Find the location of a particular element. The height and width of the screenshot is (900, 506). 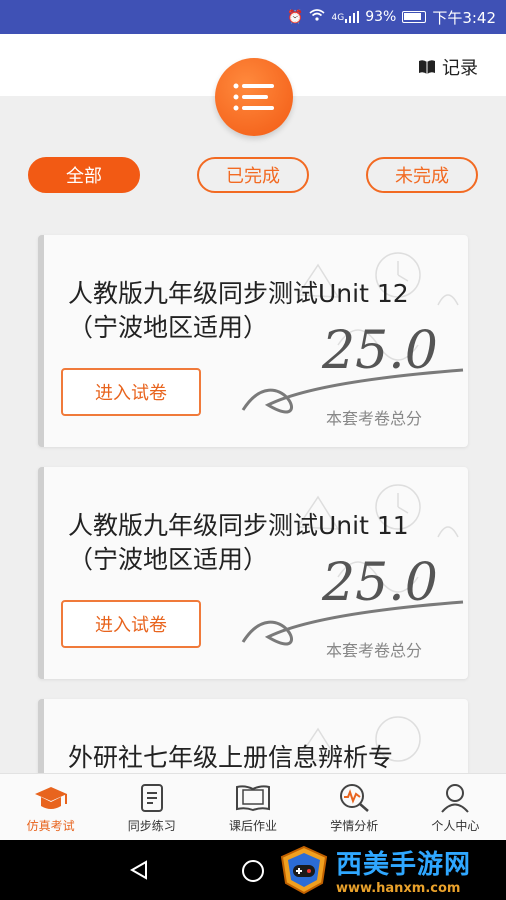

graduation-cap-icon is located at coordinates (50, 798).